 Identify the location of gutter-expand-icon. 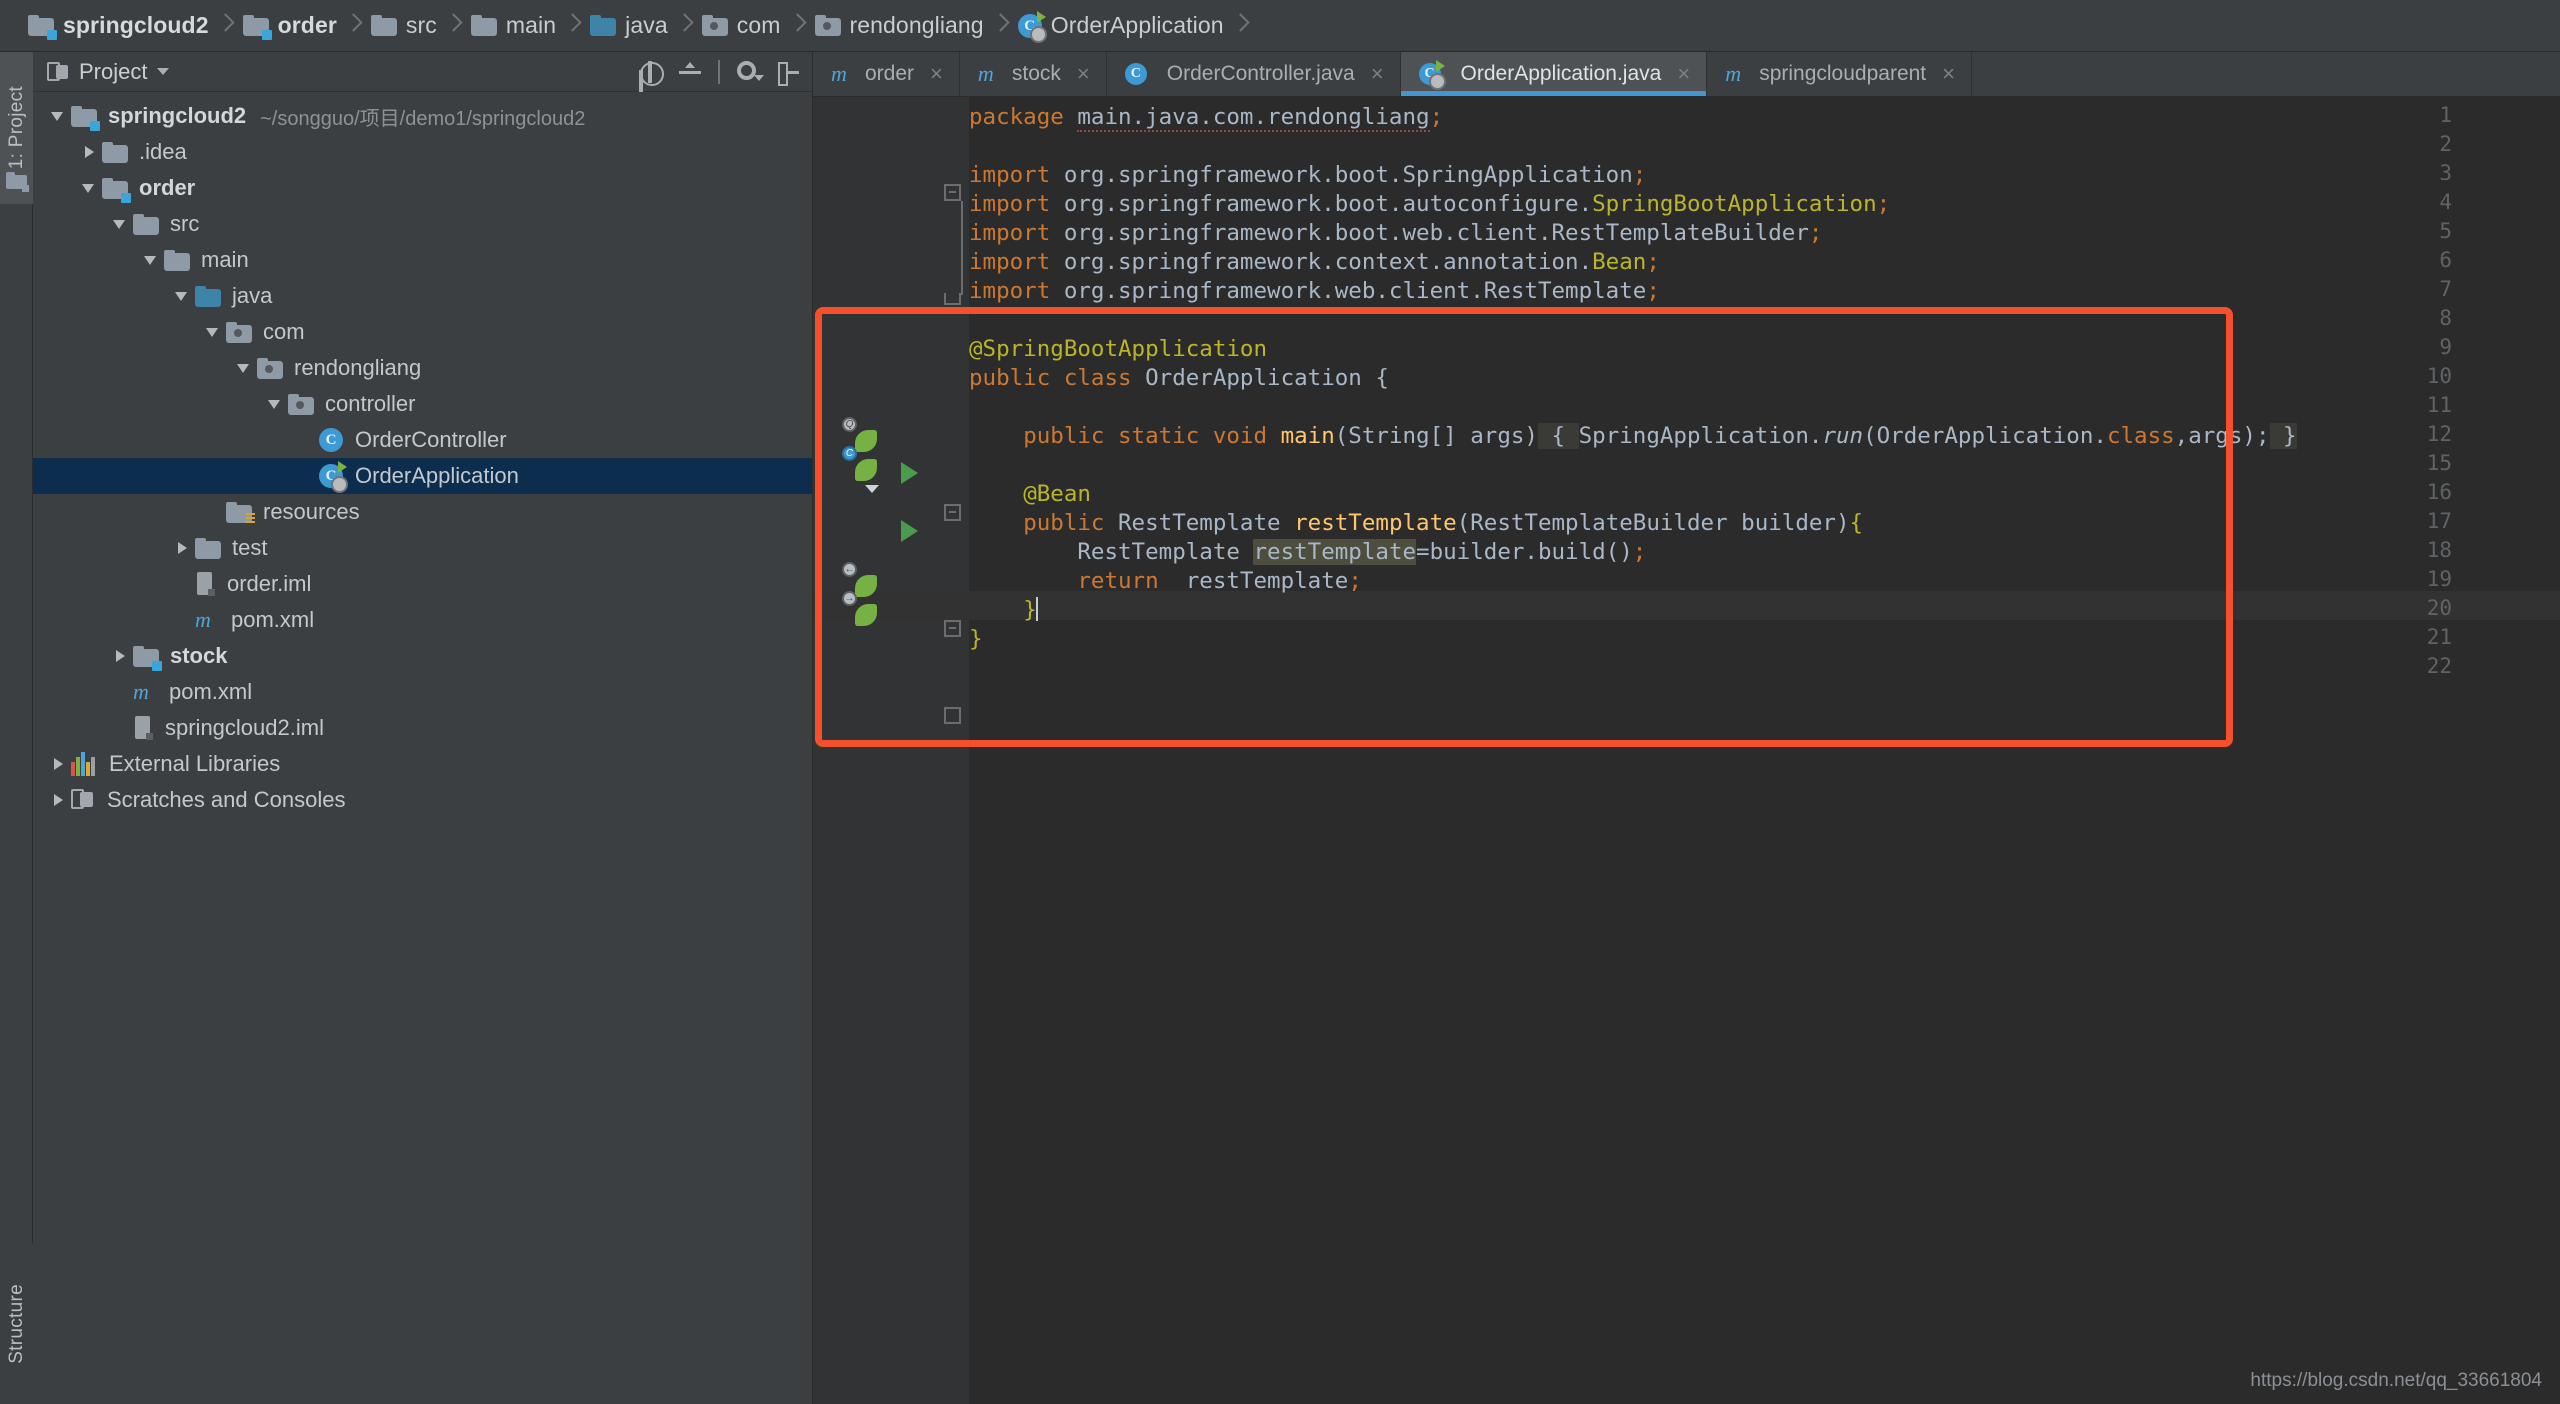
(872, 489).